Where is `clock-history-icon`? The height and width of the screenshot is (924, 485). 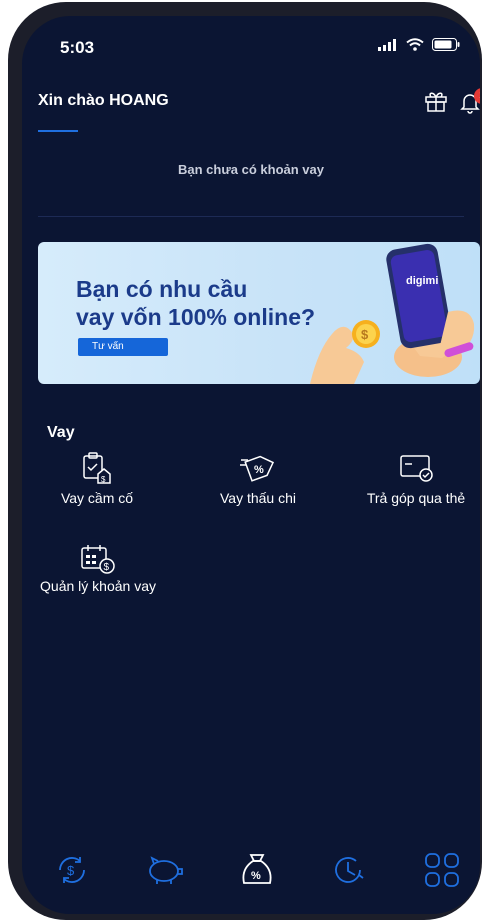 clock-history-icon is located at coordinates (348, 870).